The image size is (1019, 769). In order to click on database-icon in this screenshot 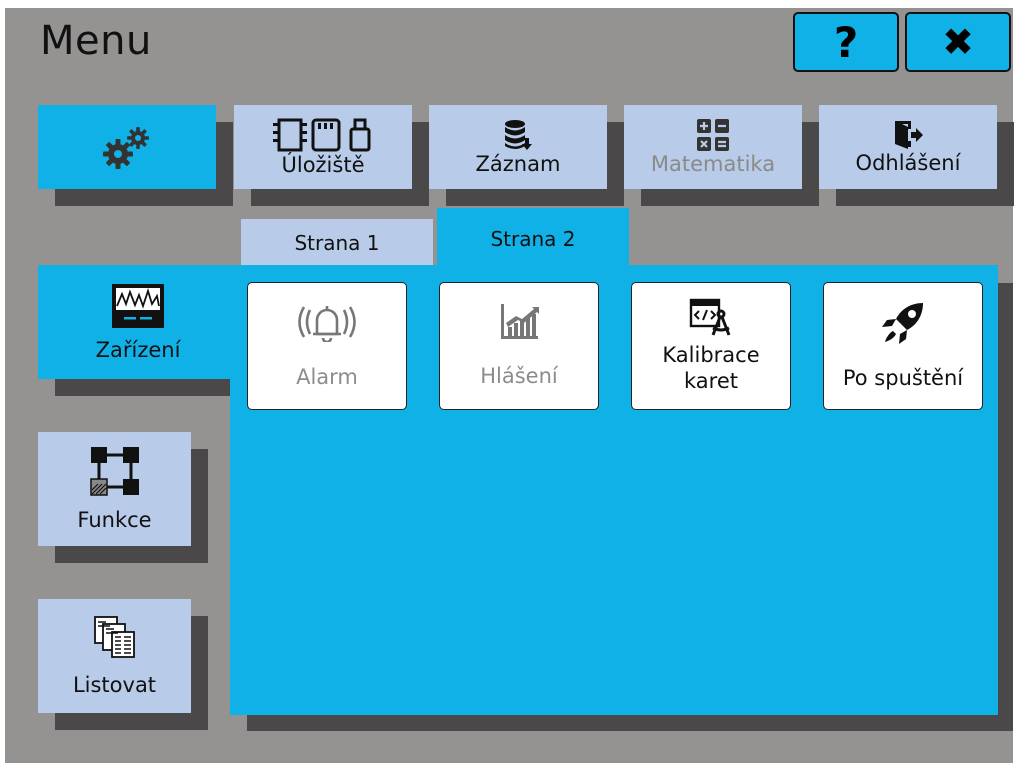, I will do `click(518, 135)`.